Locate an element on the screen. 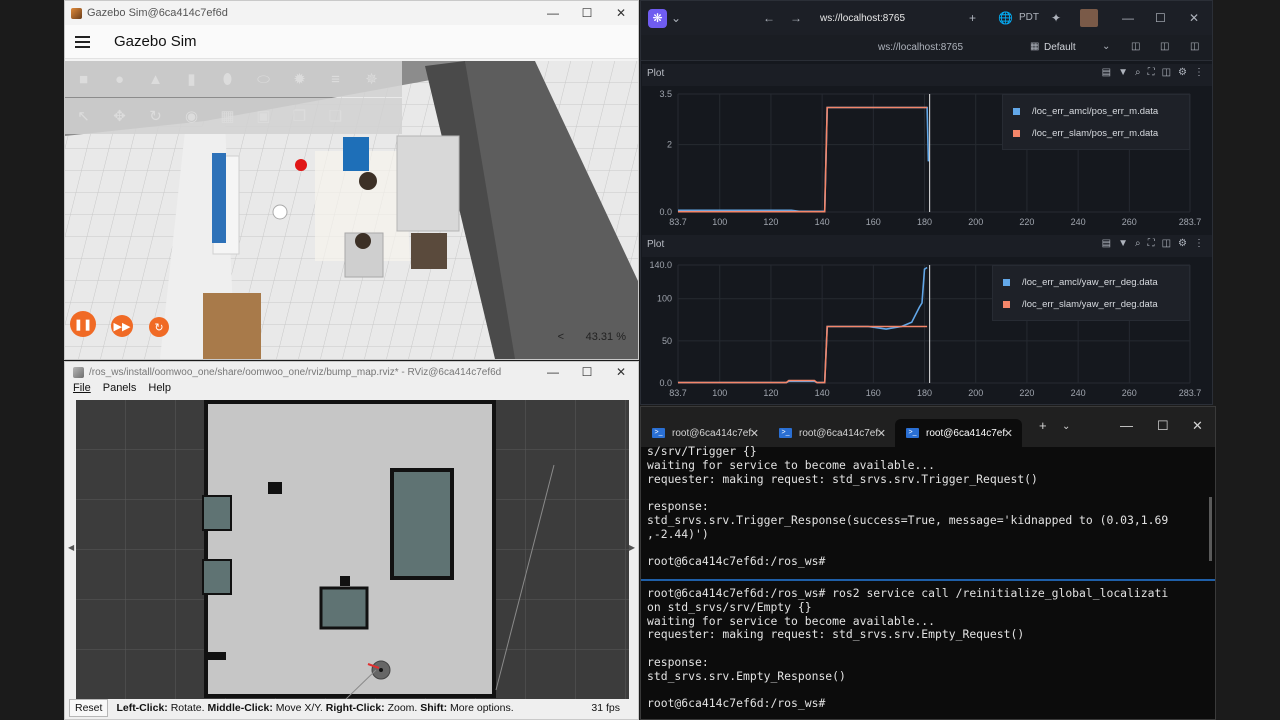  rotate-icon: ↻ is located at coordinates (155, 116).